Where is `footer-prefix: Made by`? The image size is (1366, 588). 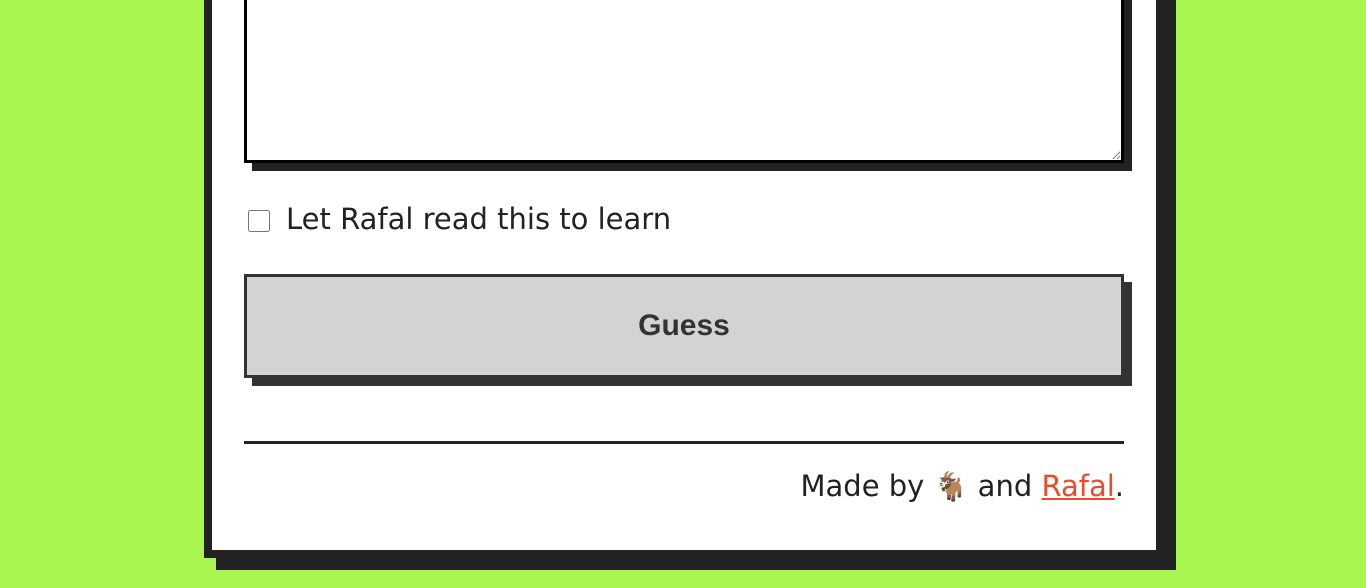
footer-prefix: Made by is located at coordinates (862, 486).